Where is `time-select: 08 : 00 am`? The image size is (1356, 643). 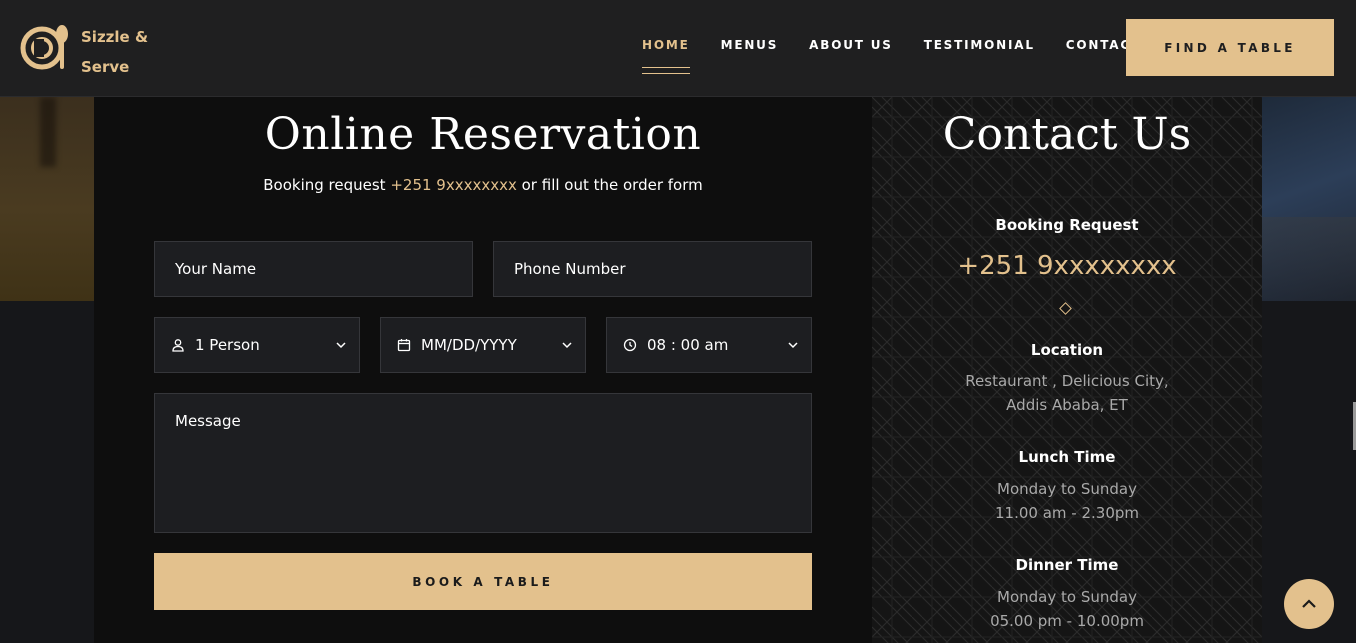
time-select: 08 : 00 am is located at coordinates (709, 345).